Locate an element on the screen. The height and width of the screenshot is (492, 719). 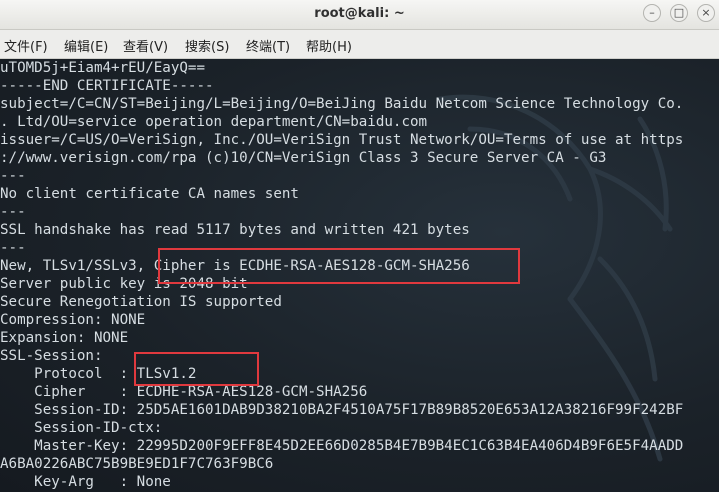
terminal-line: uTOMD5j+Eiam4+rEU/EayQ== is located at coordinates (102, 68).